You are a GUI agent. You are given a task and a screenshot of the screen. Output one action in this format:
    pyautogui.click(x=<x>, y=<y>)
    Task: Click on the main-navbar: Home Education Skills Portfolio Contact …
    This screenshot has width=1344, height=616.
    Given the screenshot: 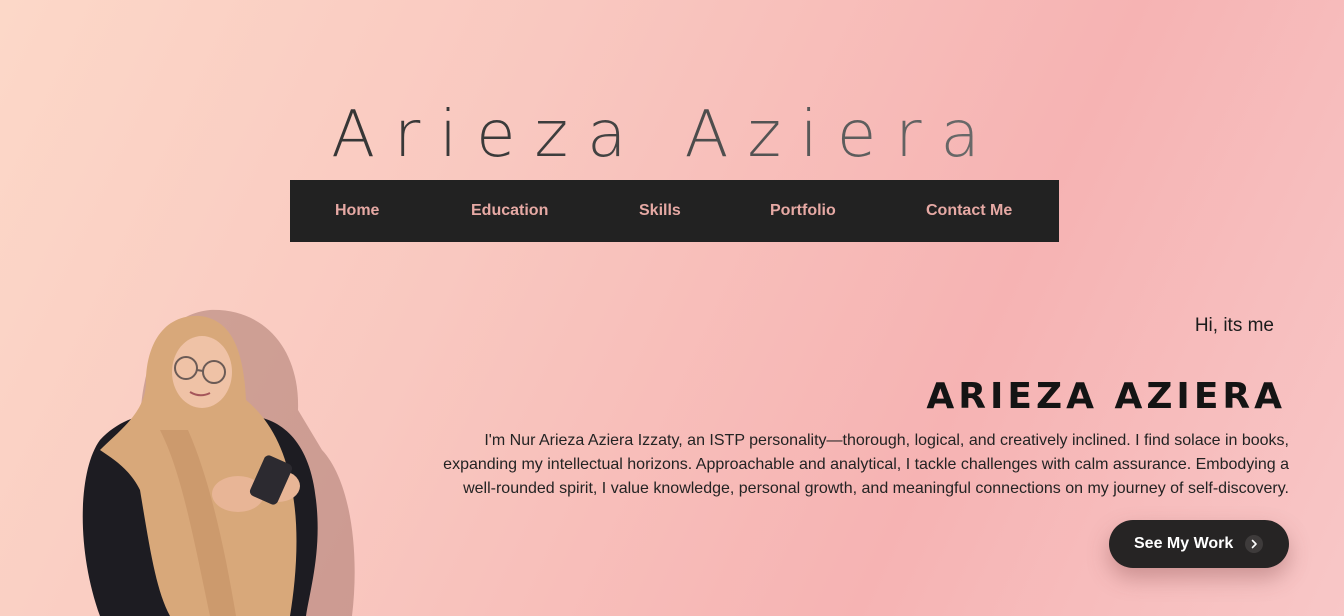 What is the action you would take?
    pyautogui.click(x=674, y=211)
    